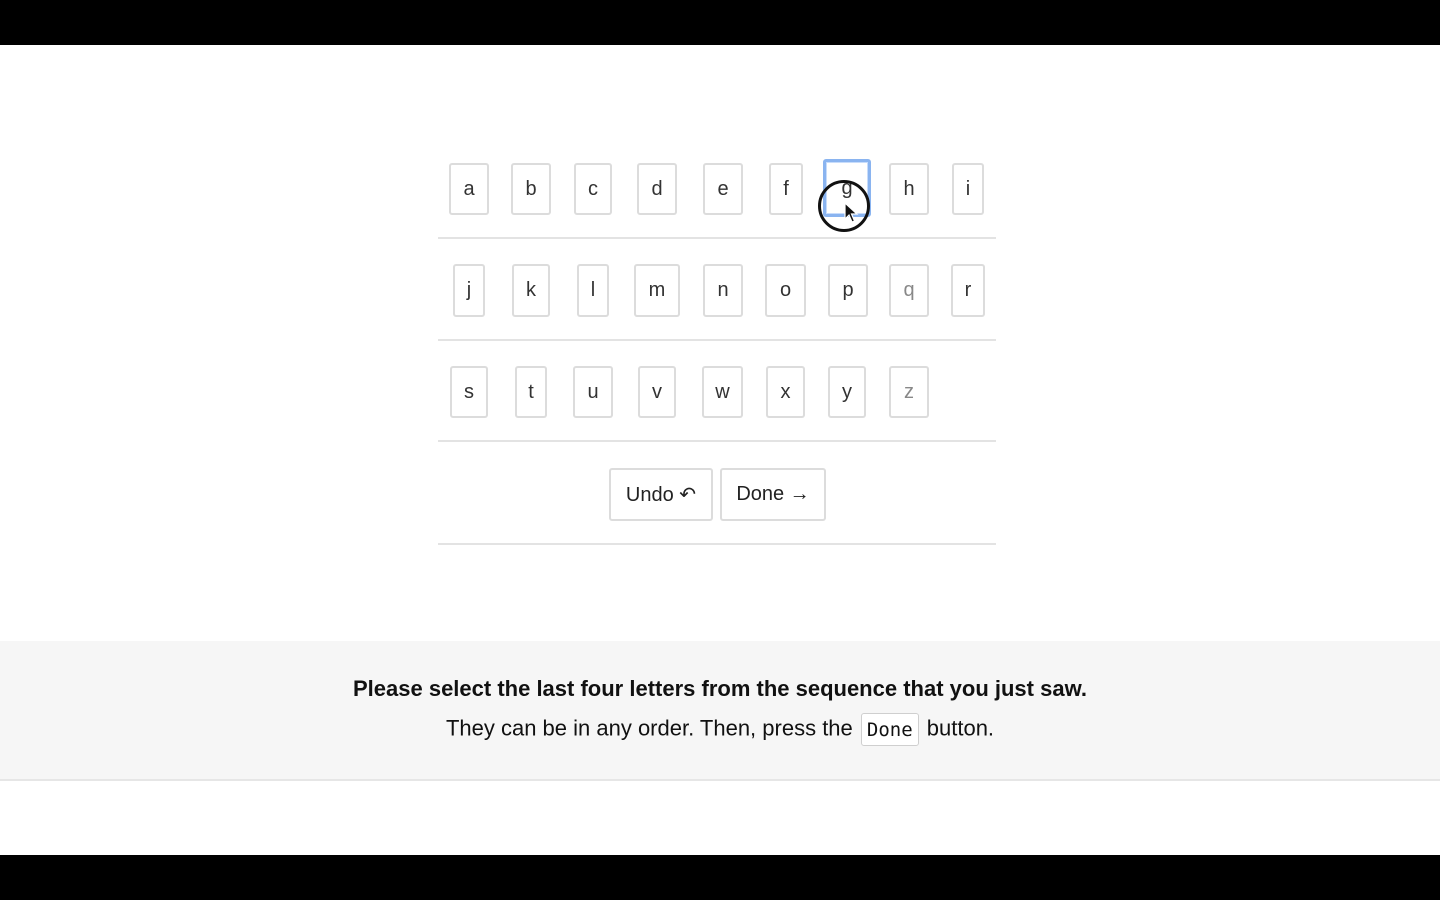 Image resolution: width=1440 pixels, height=900 pixels. I want to click on key-r: r, so click(968, 290).